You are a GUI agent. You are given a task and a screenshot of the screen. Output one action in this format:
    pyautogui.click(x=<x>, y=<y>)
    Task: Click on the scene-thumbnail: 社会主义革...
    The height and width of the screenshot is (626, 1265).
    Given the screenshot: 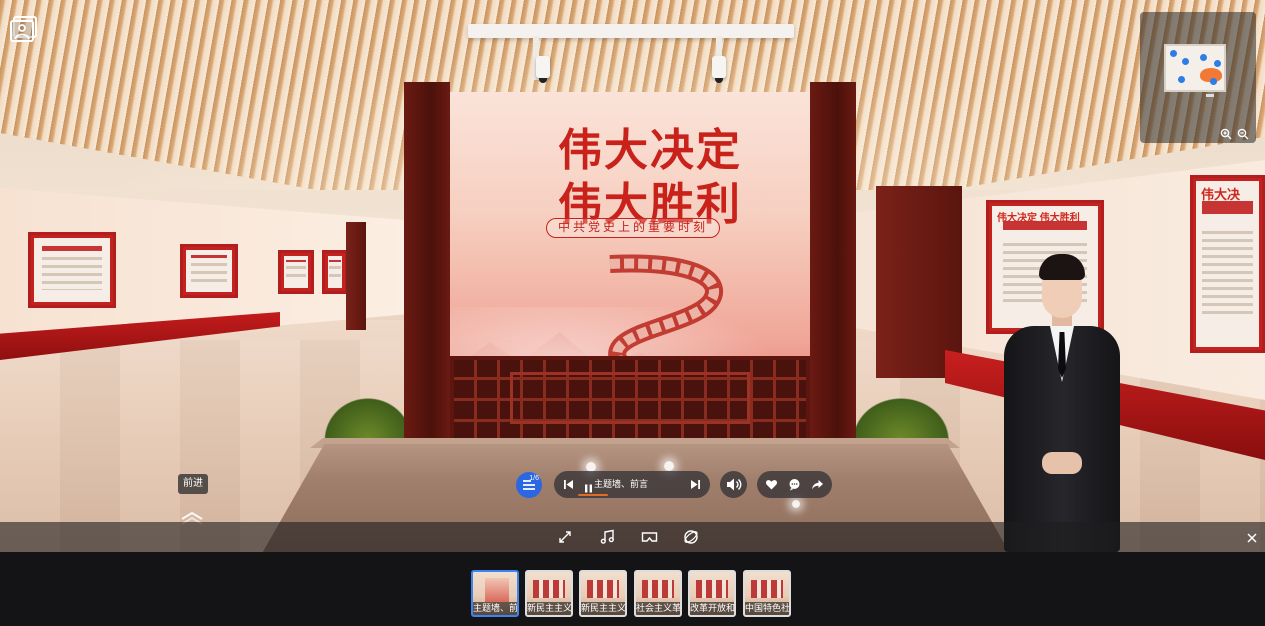 What is the action you would take?
    pyautogui.click(x=658, y=593)
    